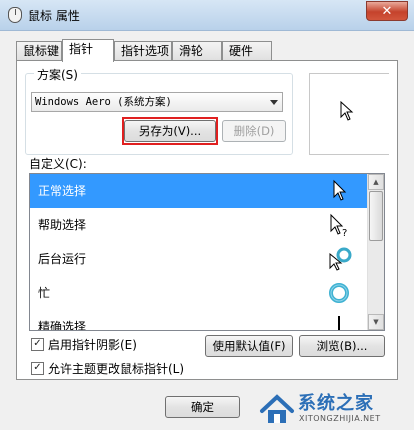  Describe the element at coordinates (58, 164) in the screenshot. I see `custom-label: 自定义(C):` at that location.